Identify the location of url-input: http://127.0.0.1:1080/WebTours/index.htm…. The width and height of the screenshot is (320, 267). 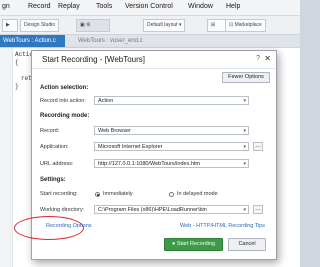
(171, 163).